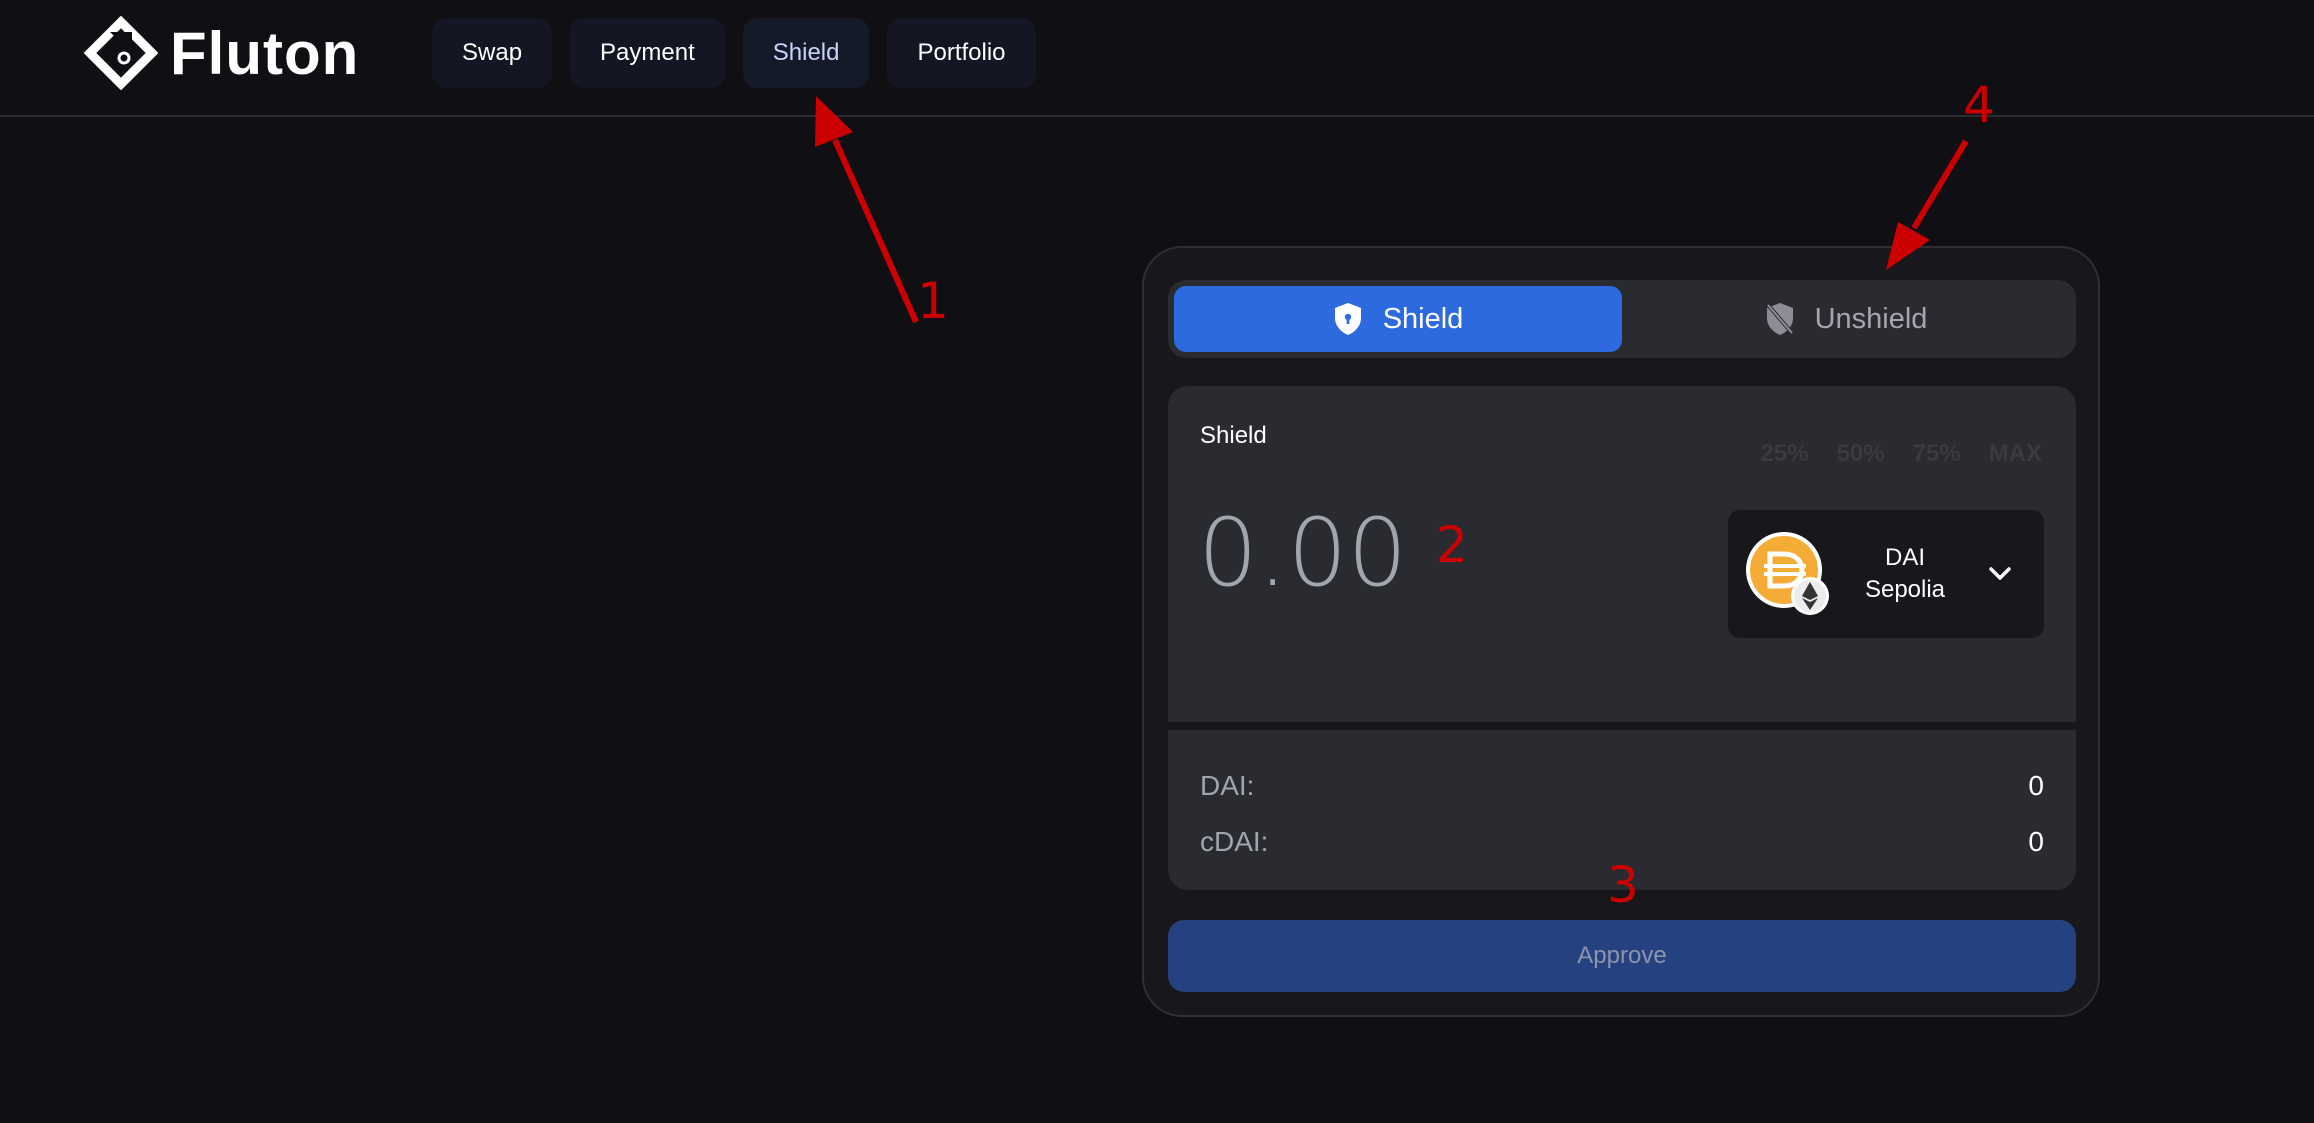  Describe the element at coordinates (1408, 553) in the screenshot. I see `amount-input` at that location.